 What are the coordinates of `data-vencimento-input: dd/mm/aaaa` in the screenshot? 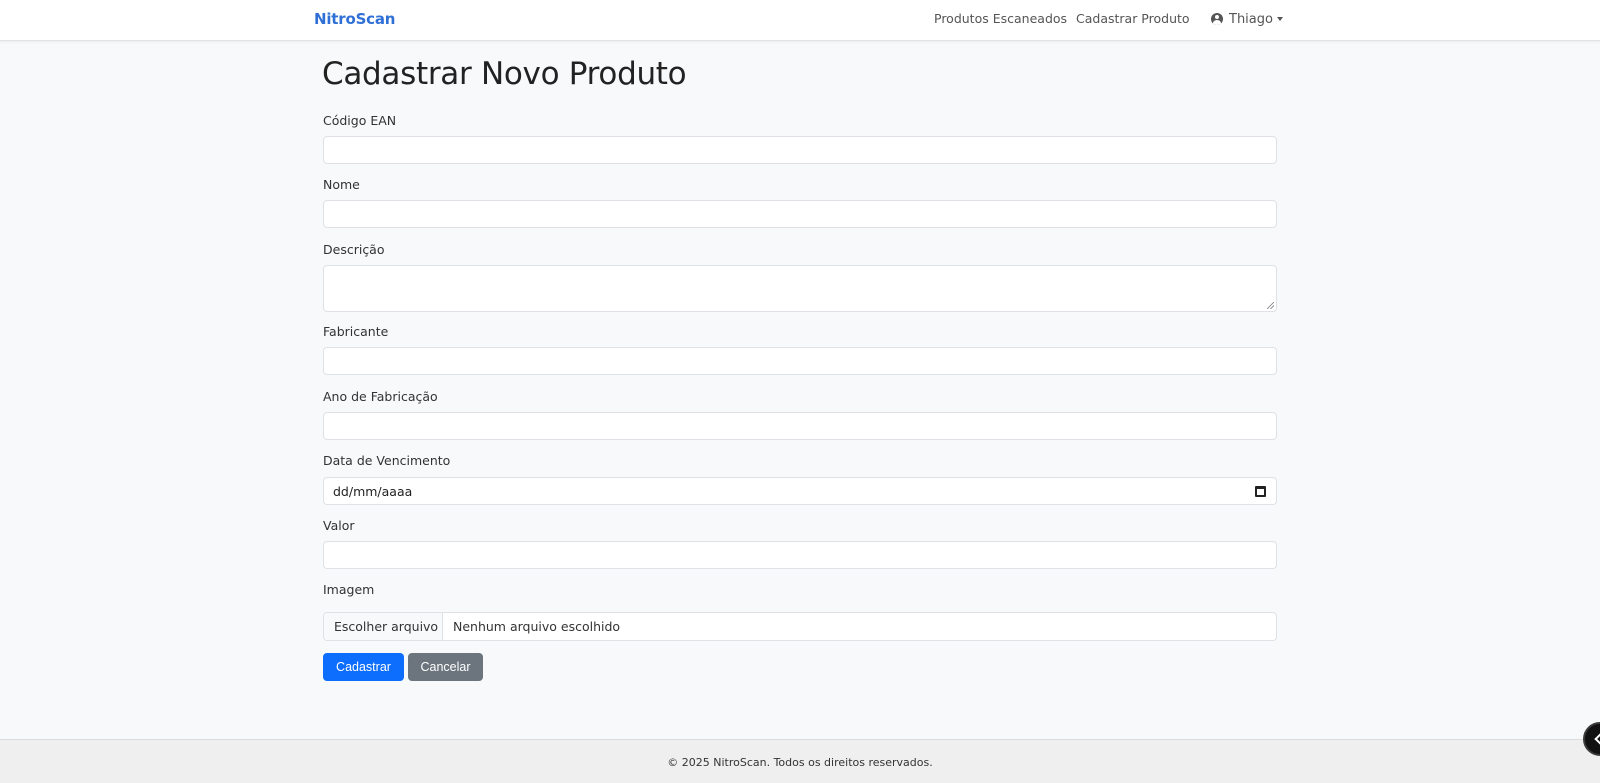 It's located at (800, 491).